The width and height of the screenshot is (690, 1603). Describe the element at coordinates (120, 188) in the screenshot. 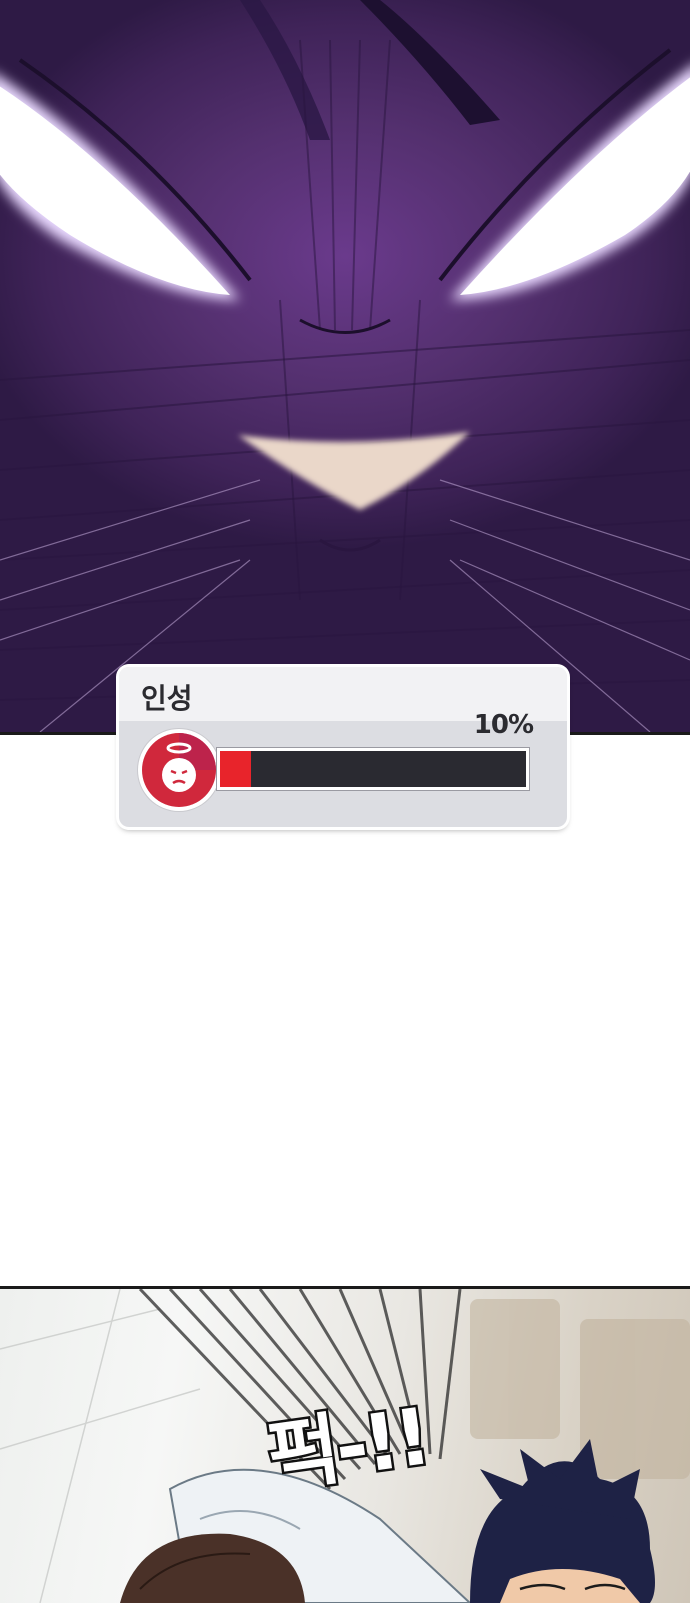

I see `glowing-eye-left` at that location.